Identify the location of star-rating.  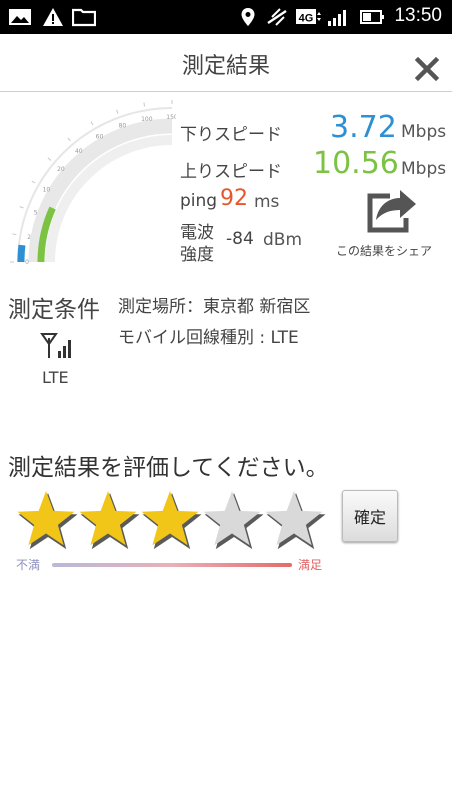
(176, 521).